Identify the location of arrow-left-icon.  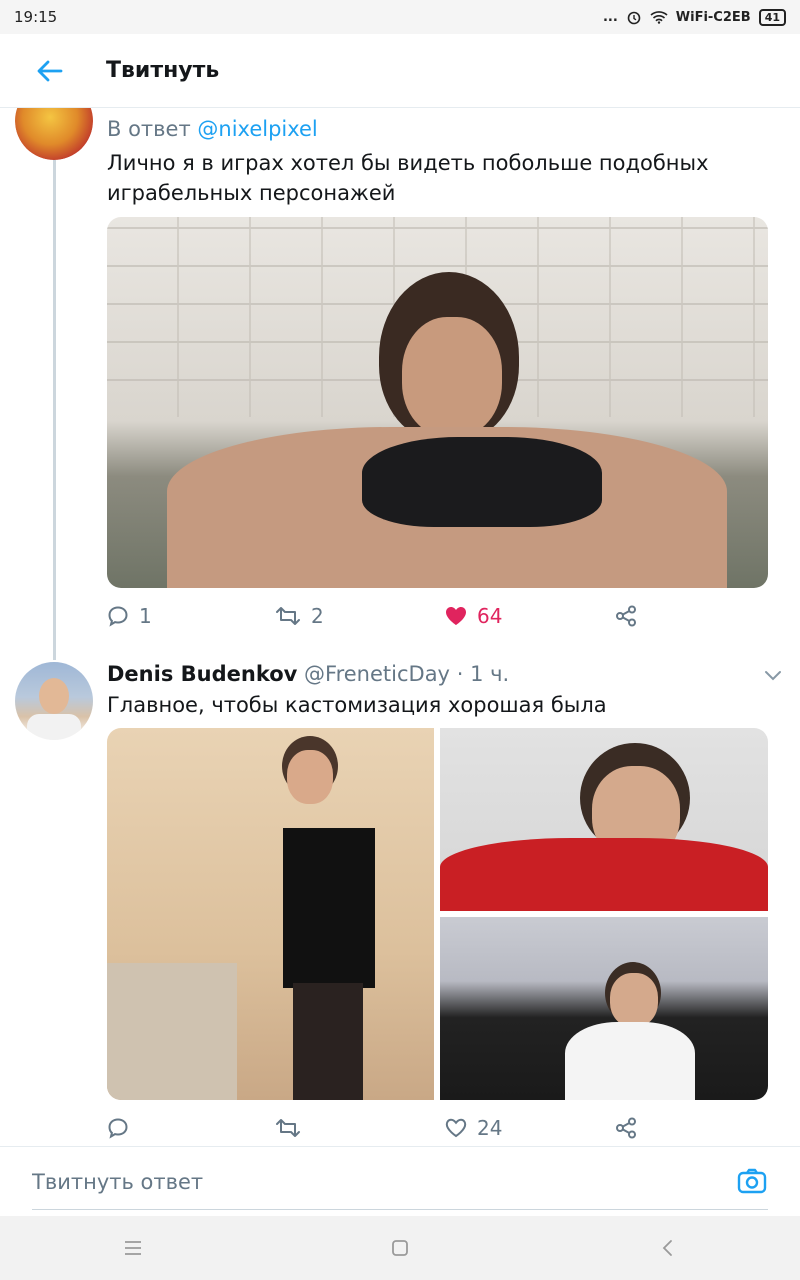
(50, 70).